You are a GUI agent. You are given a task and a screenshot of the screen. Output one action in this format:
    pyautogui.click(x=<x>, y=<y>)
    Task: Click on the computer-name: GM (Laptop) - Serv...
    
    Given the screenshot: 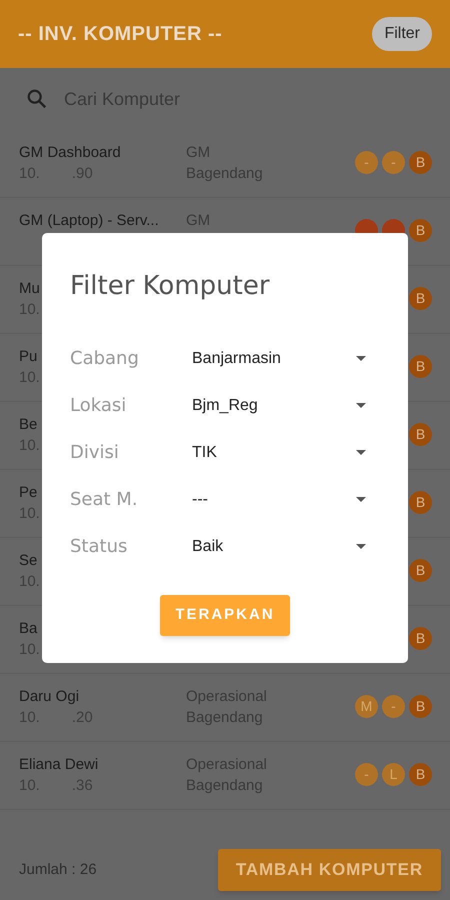 What is the action you would take?
    pyautogui.click(x=89, y=221)
    